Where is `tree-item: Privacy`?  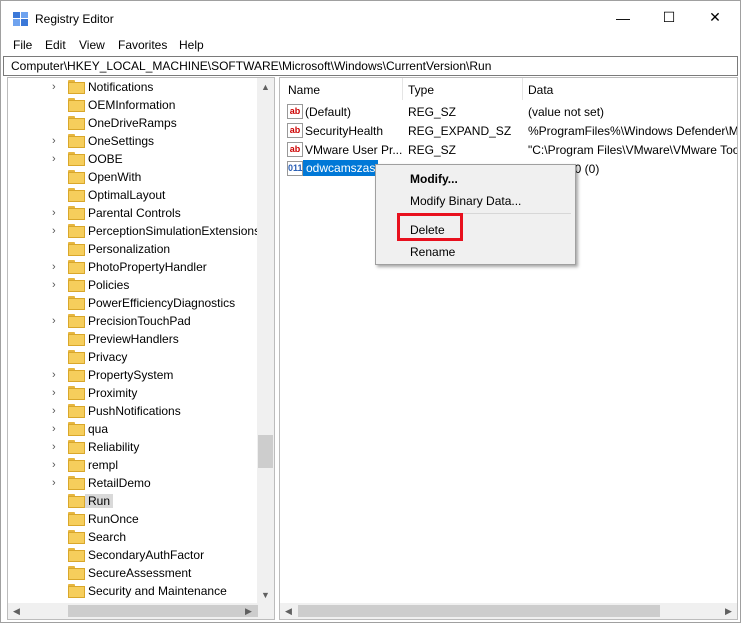
tree-item: Privacy is located at coordinates (133, 357).